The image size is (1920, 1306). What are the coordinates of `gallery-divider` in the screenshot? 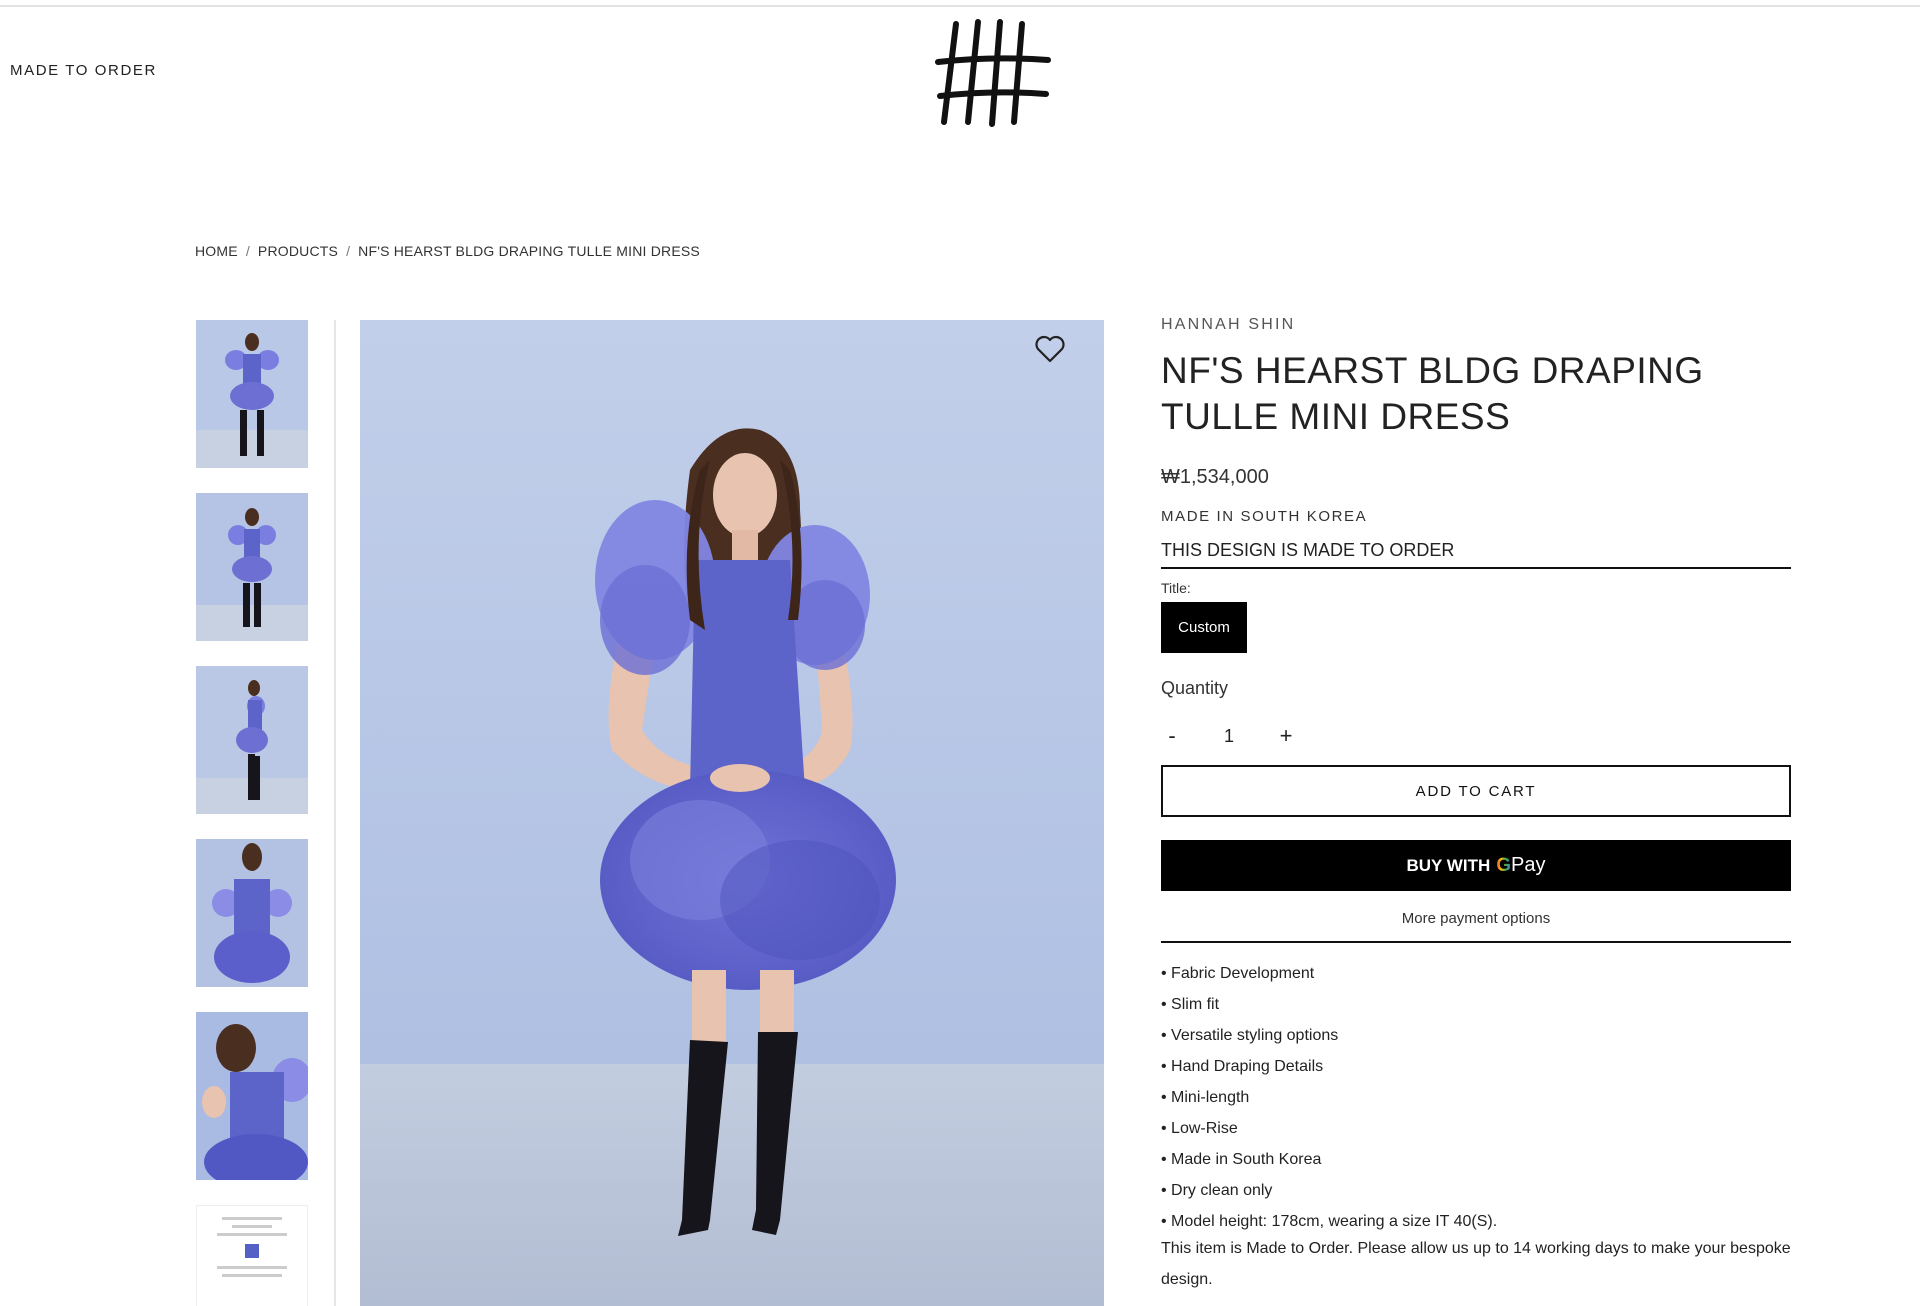 It's located at (335, 813).